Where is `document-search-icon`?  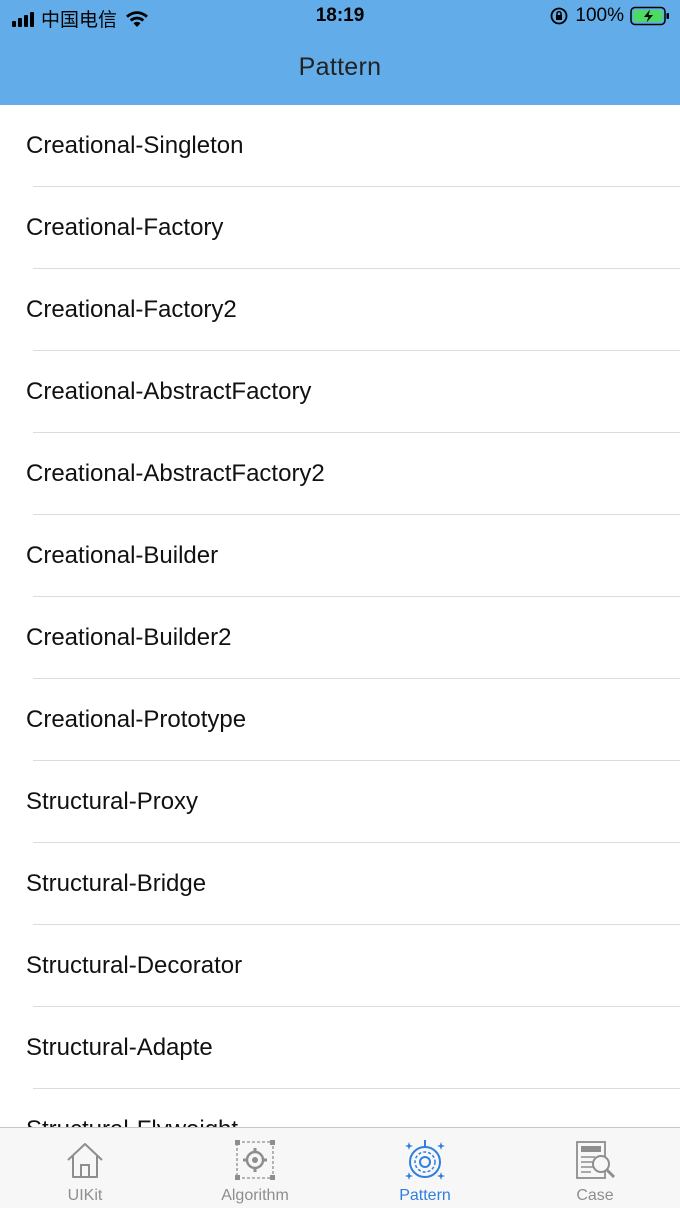 document-search-icon is located at coordinates (596, 1160).